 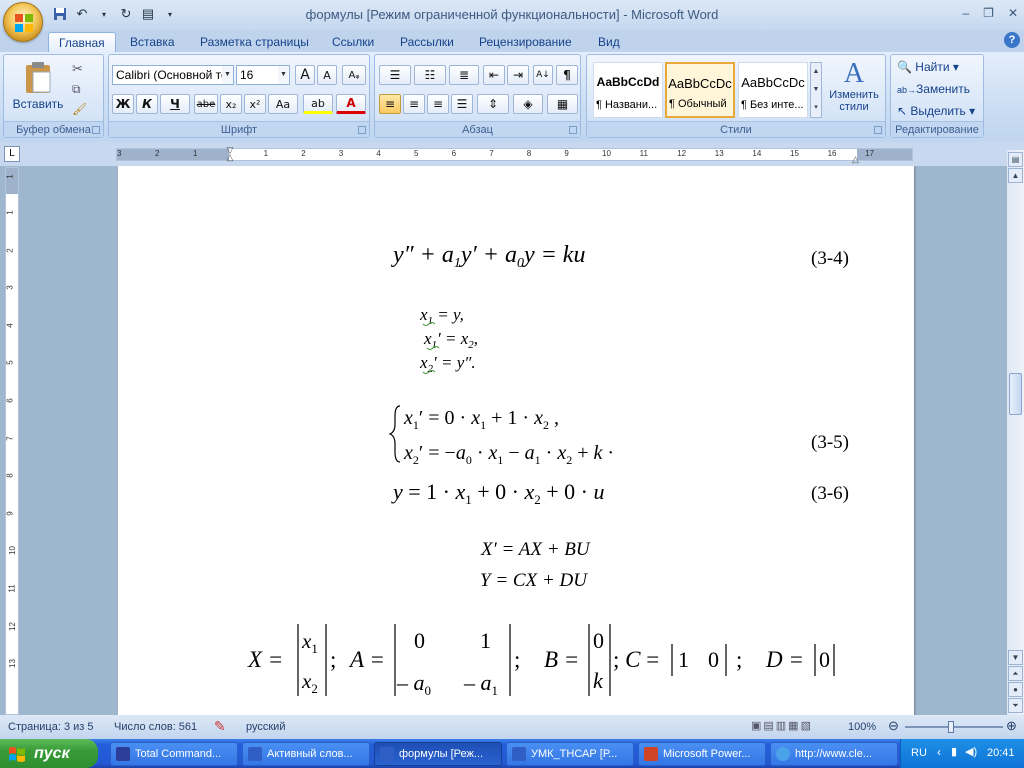 I want to click on decrease-indent-icon: ⇤, so click(x=494, y=75).